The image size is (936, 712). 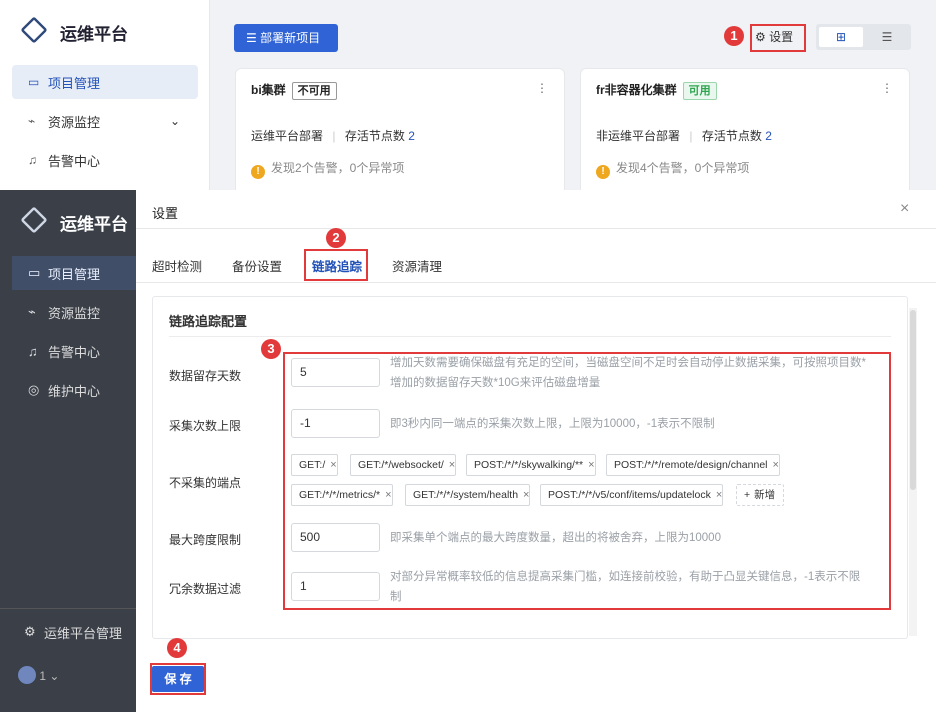 I want to click on close-icon: ×, so click(x=904, y=209).